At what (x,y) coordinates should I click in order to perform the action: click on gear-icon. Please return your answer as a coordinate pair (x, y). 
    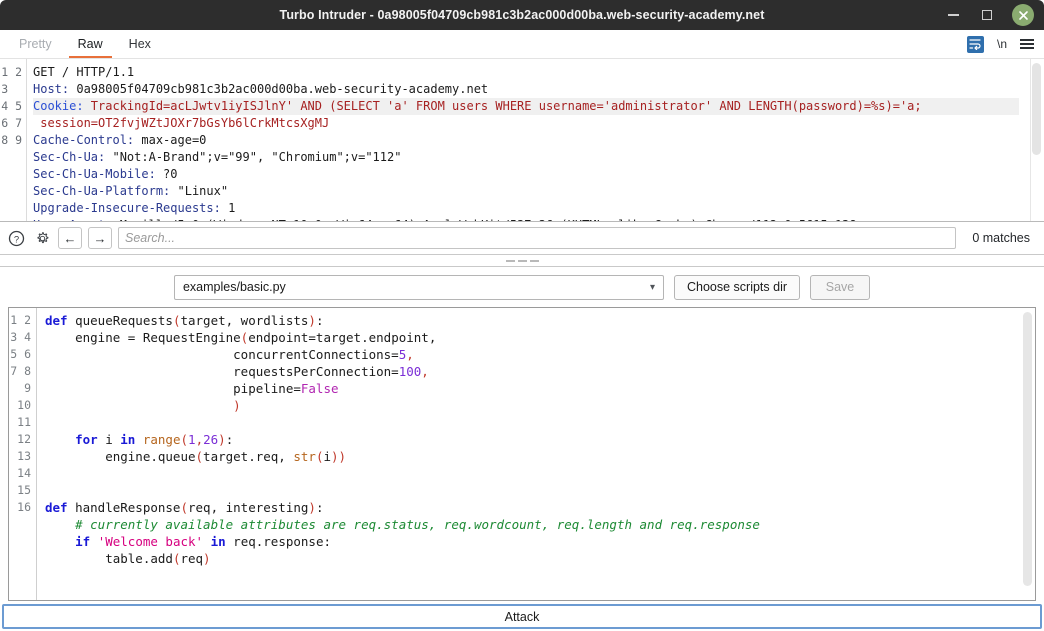
    Looking at the image, I should click on (42, 238).